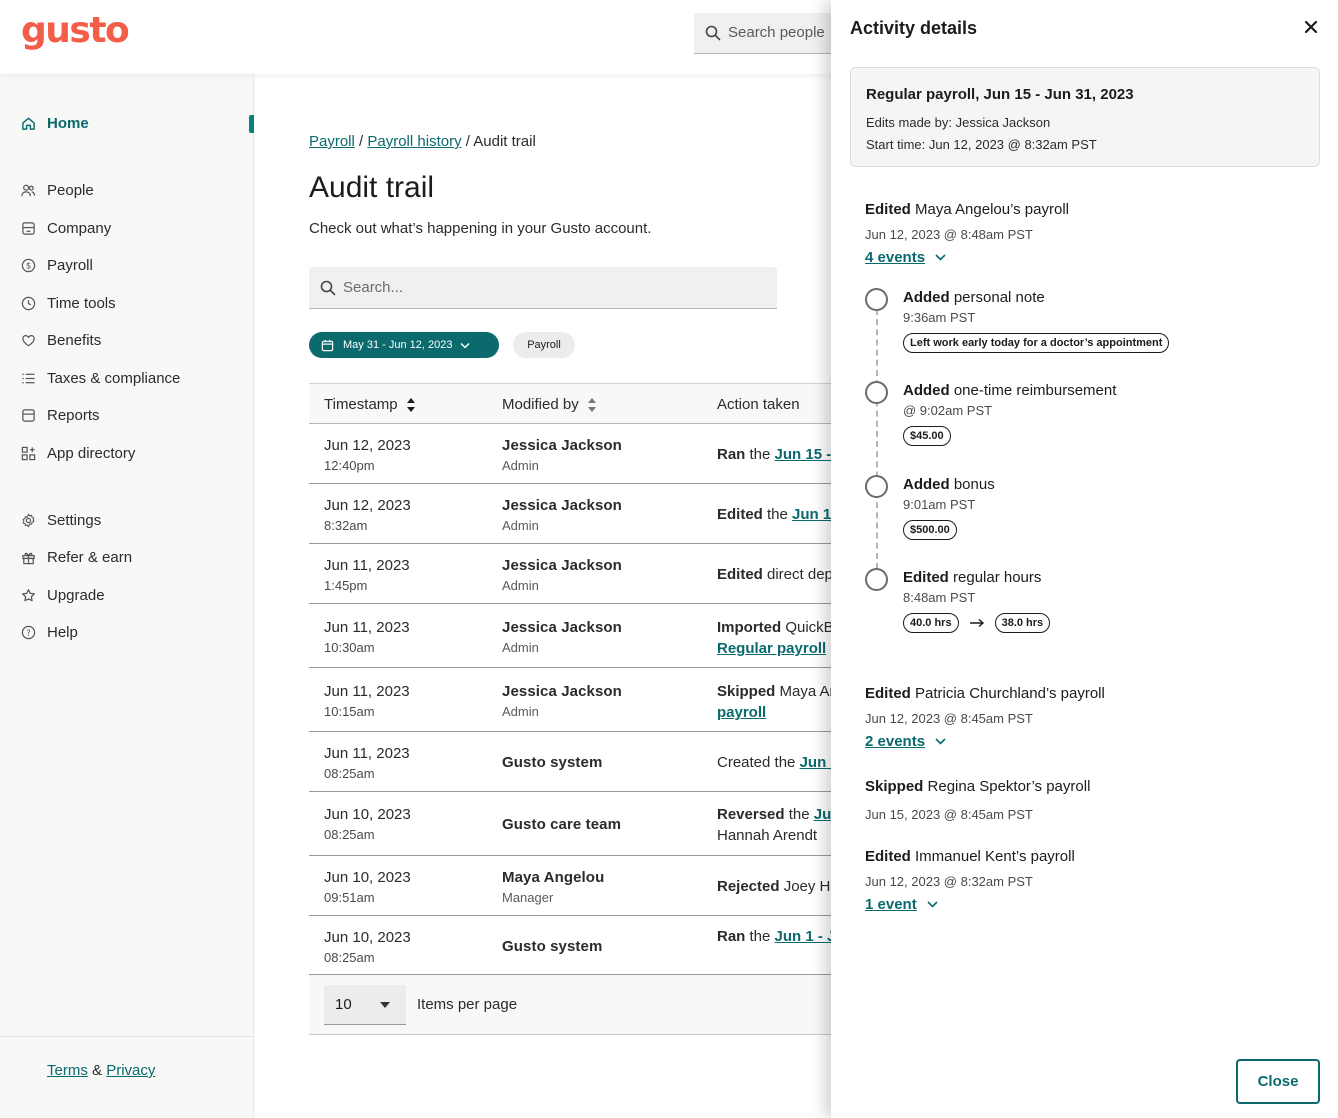  Describe the element at coordinates (130, 1070) in the screenshot. I see `privacy-link: Privacy` at that location.